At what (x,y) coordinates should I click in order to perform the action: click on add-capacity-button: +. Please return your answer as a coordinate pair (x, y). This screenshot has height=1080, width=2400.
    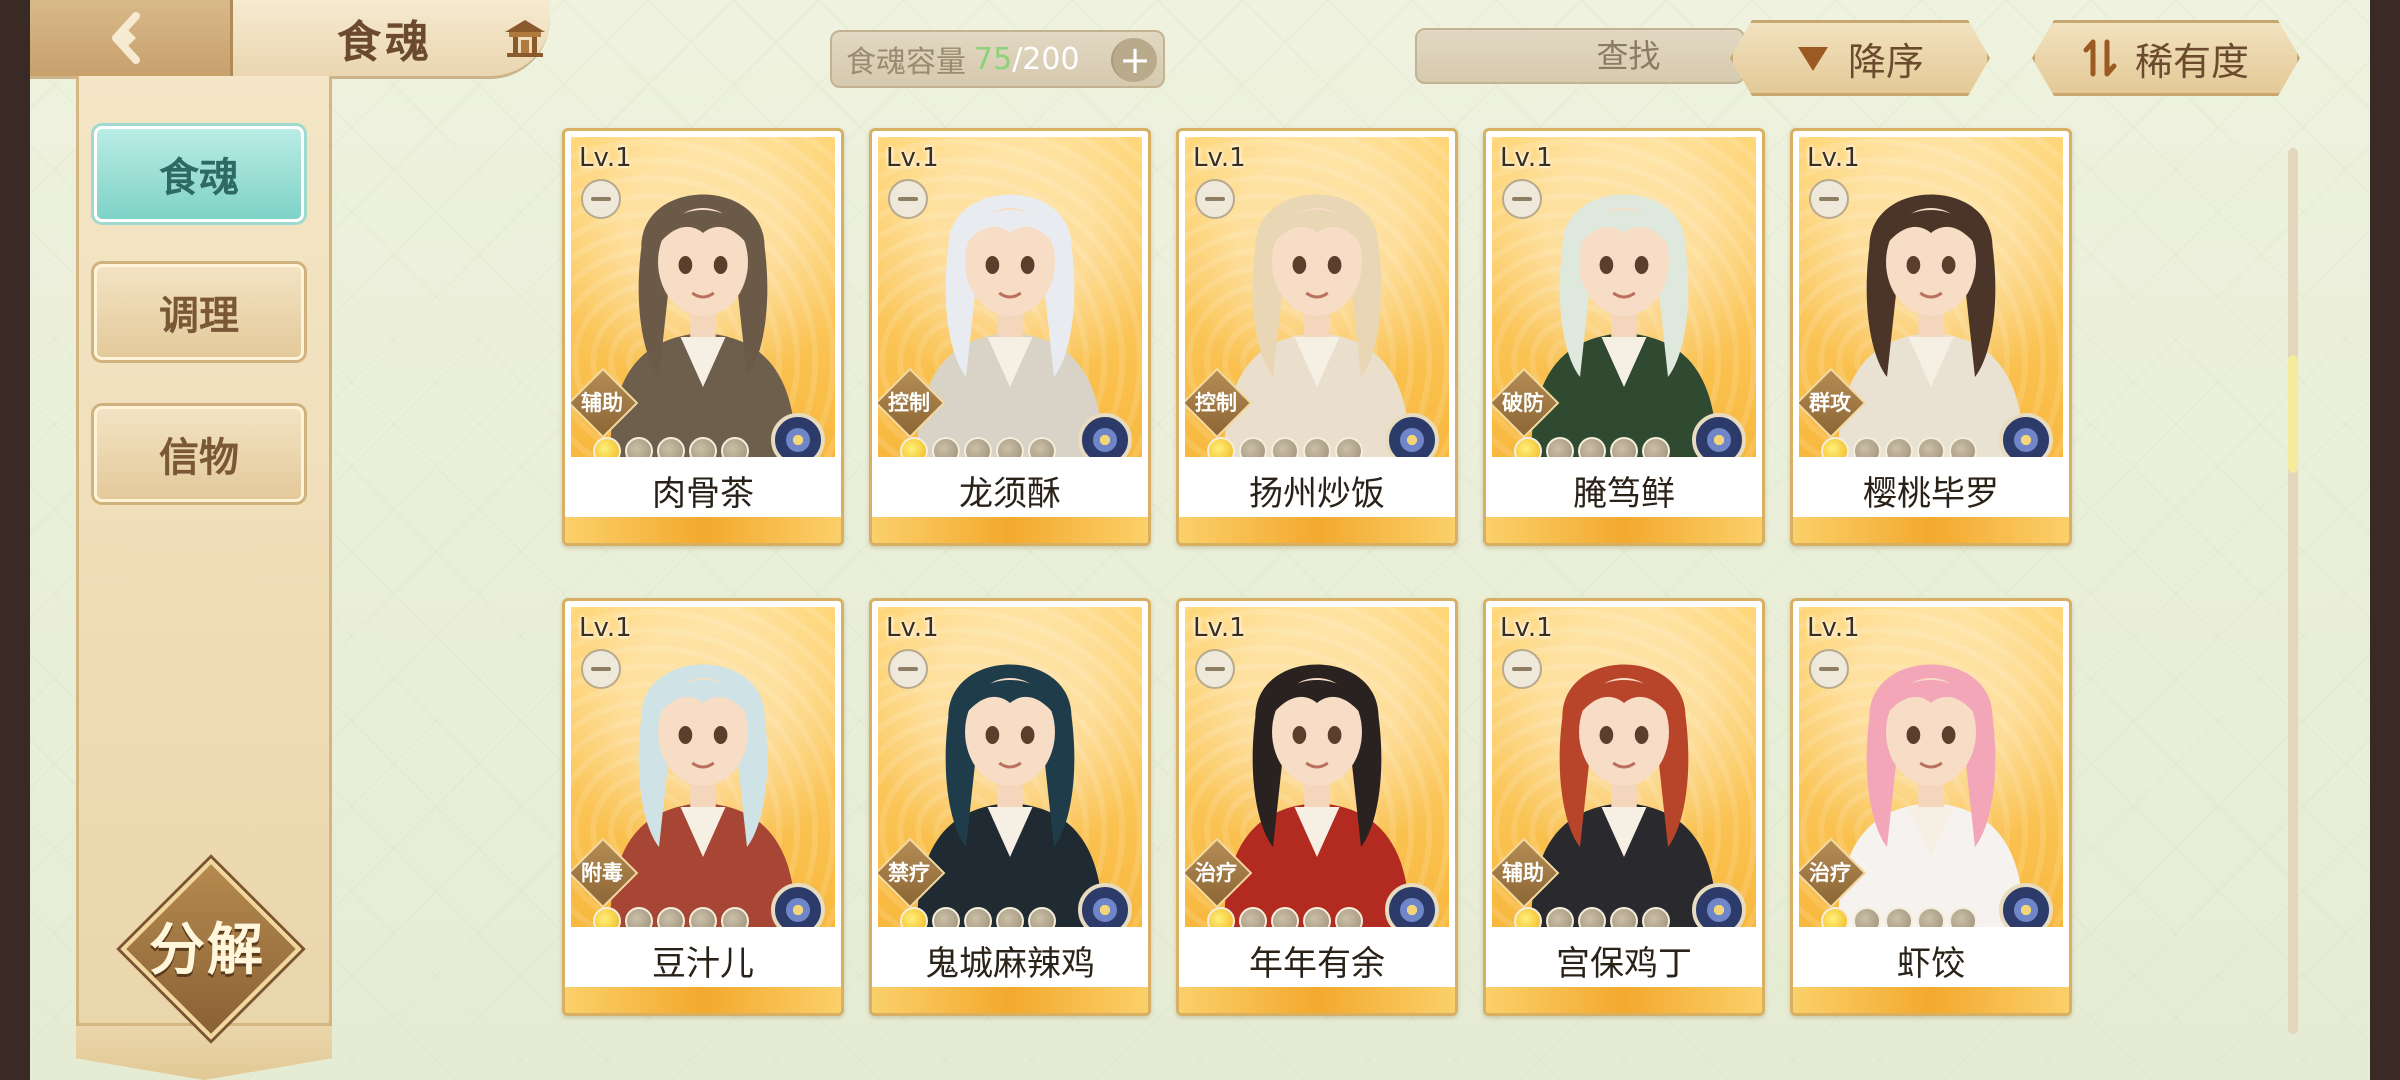
    Looking at the image, I should click on (1134, 60).